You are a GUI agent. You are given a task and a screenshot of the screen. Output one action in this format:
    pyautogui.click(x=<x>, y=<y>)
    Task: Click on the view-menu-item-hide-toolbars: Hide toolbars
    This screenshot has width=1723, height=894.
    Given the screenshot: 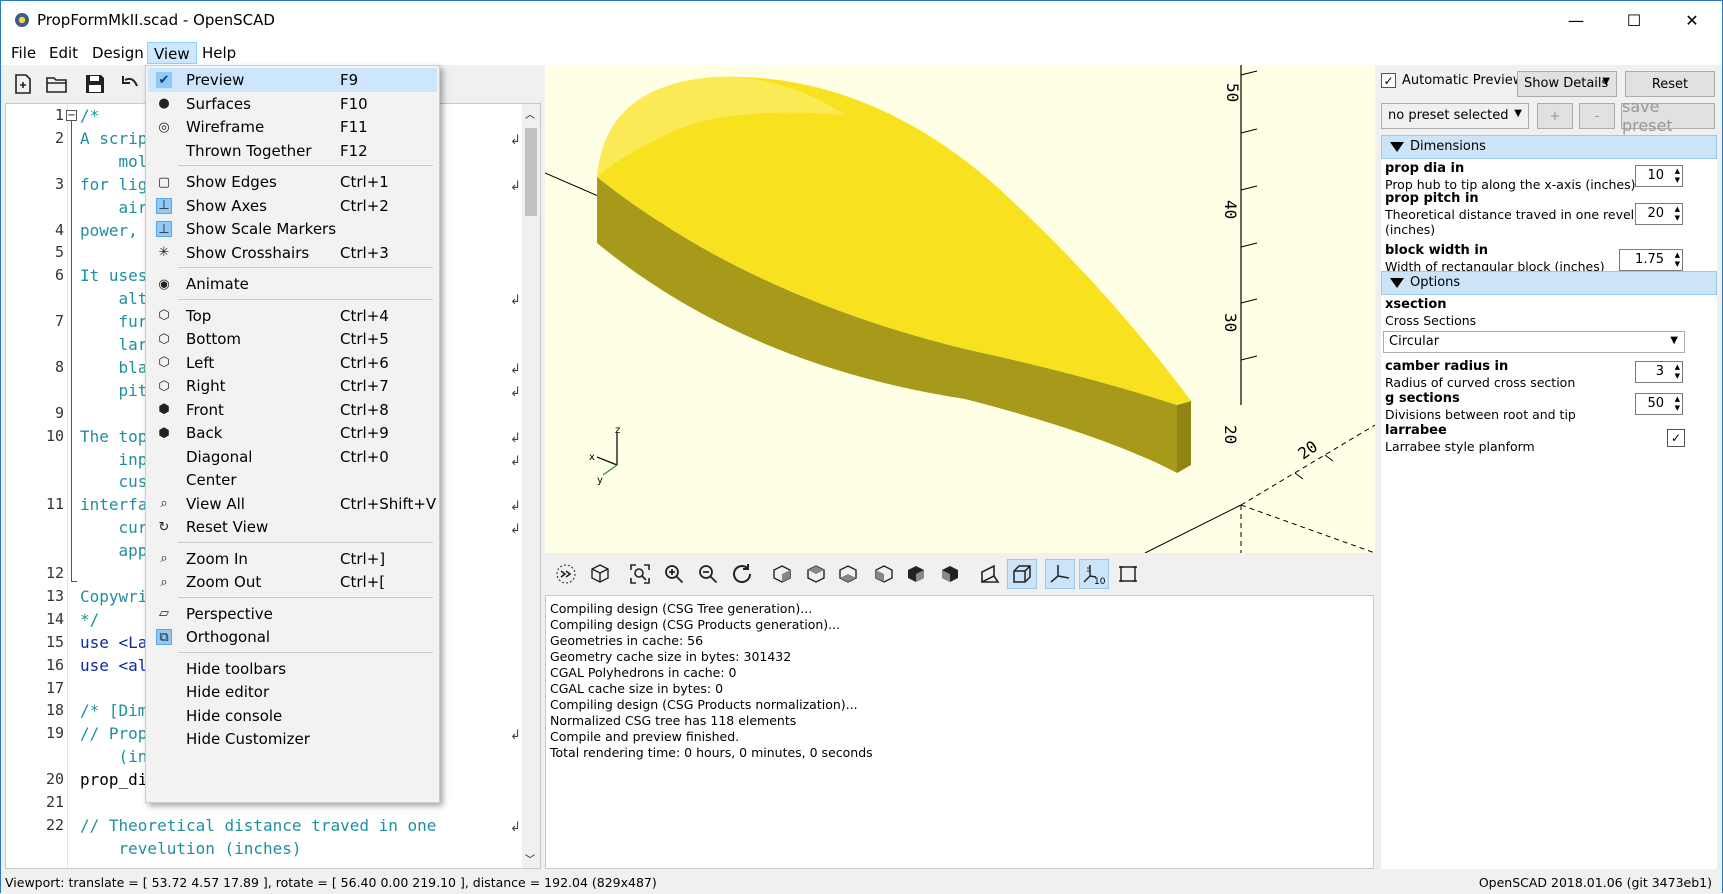 What is the action you would take?
    pyautogui.click(x=292, y=669)
    